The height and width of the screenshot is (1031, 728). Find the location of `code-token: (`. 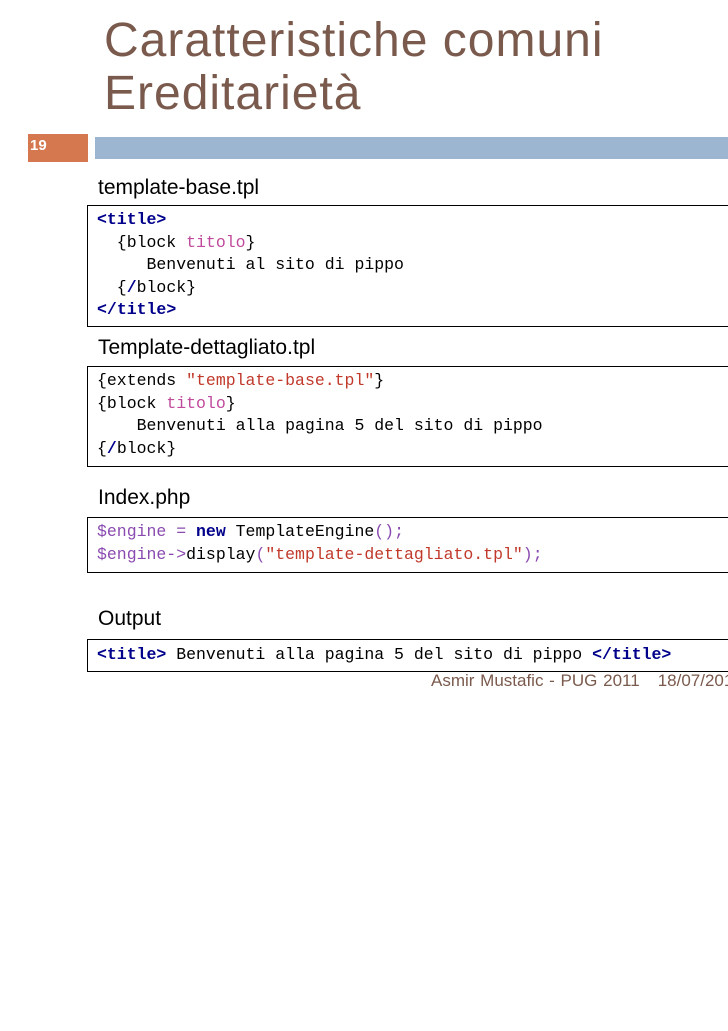

code-token: ( is located at coordinates (260, 554).